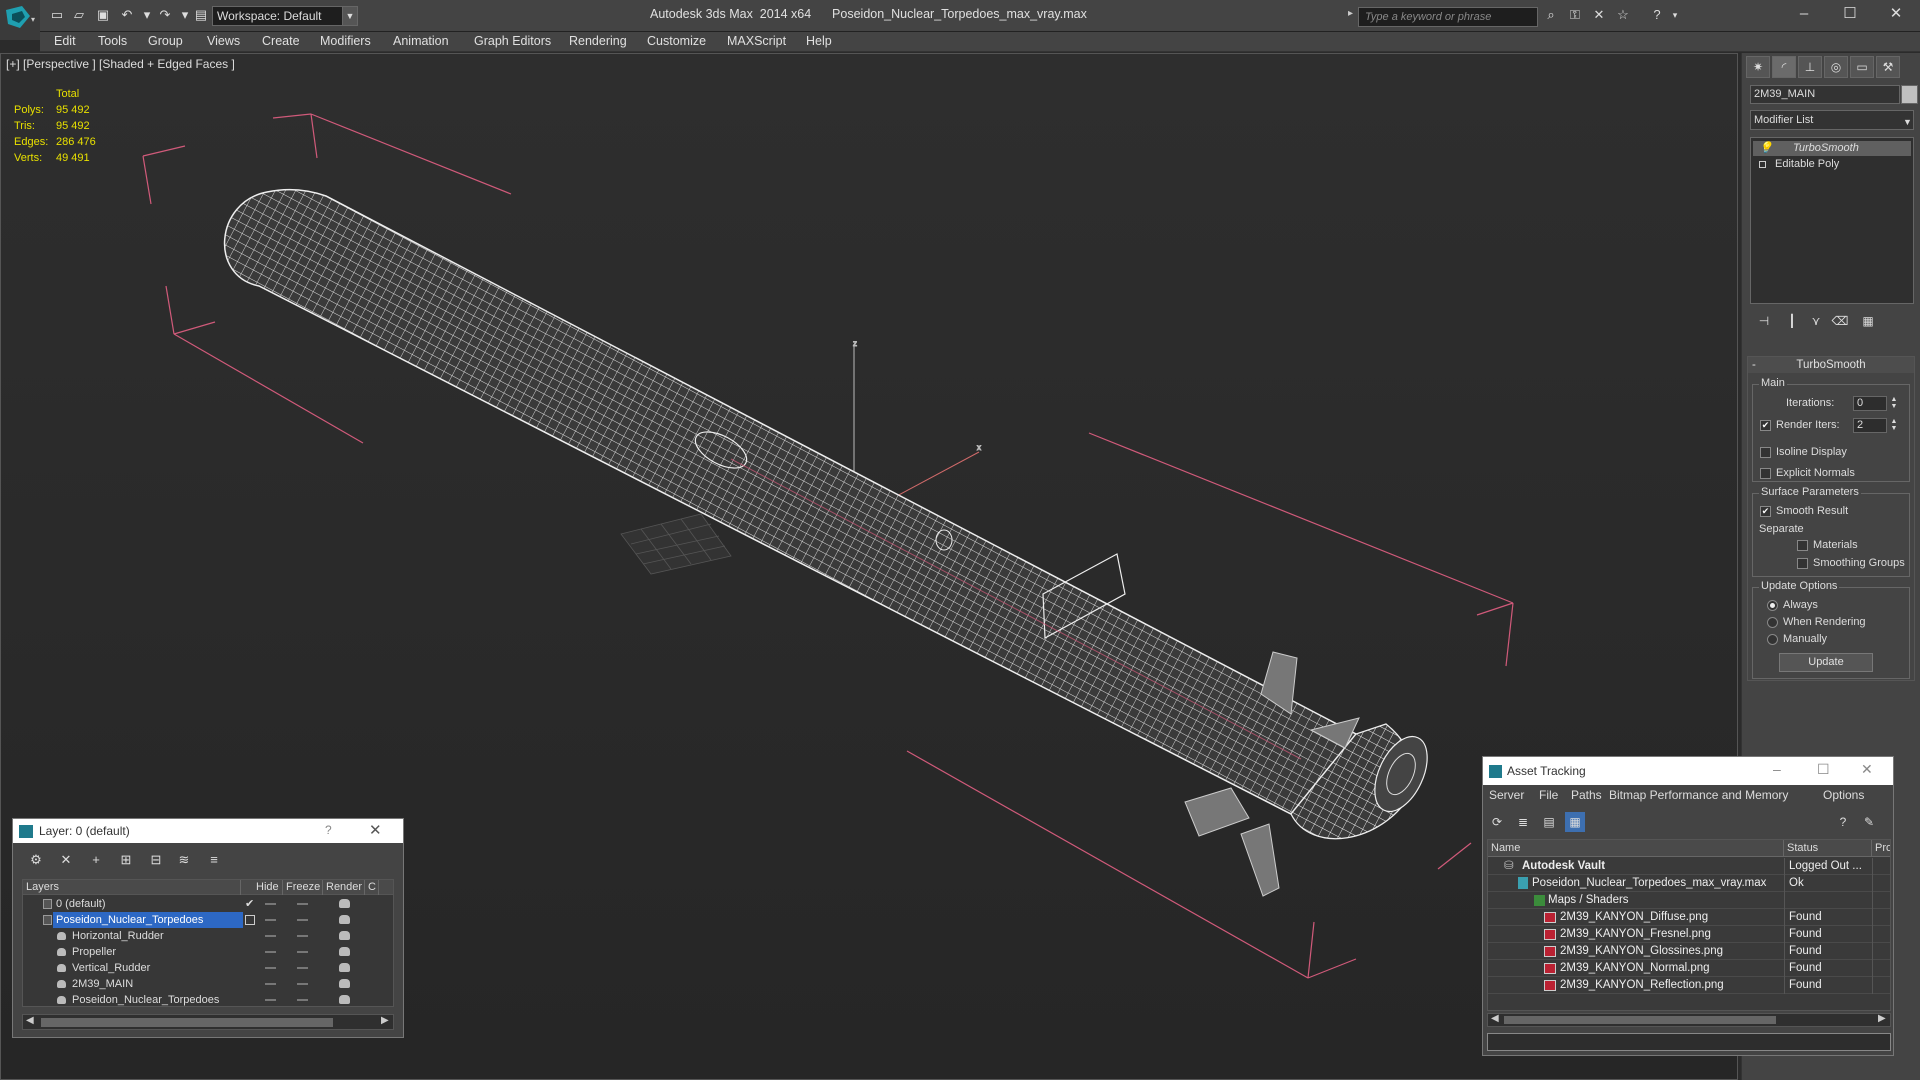  I want to click on column-render: Render, so click(344, 887).